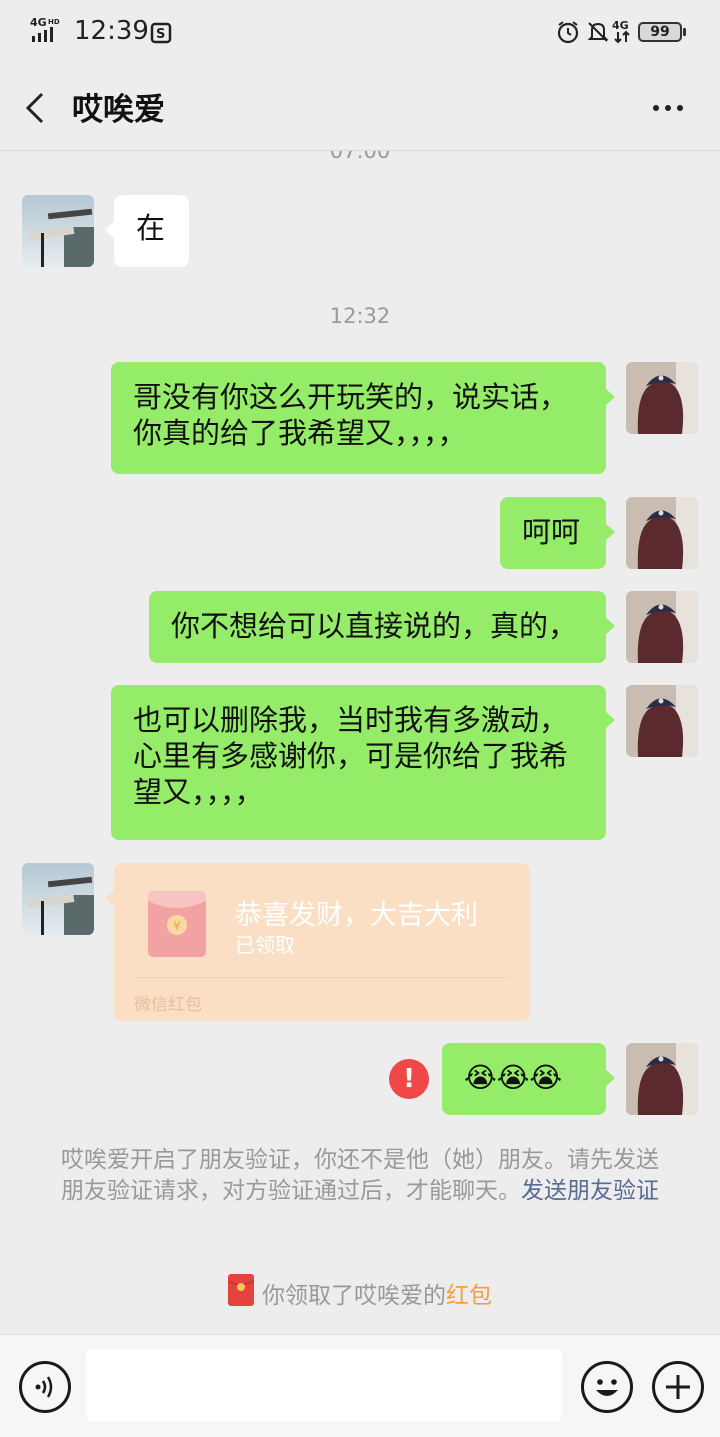  I want to click on red-packet-greeting: 恭喜发财，大吉大利, so click(356, 915).